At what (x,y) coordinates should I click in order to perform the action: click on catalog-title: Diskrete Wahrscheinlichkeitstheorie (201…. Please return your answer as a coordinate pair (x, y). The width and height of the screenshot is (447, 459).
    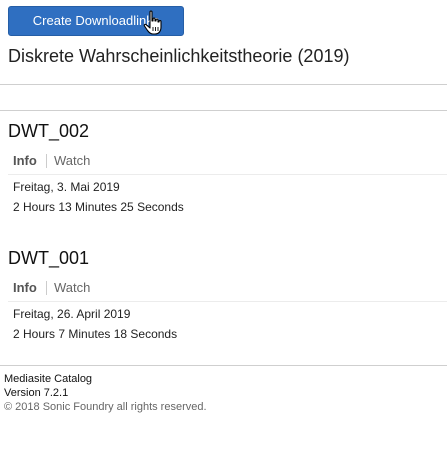
    Looking at the image, I should click on (179, 56).